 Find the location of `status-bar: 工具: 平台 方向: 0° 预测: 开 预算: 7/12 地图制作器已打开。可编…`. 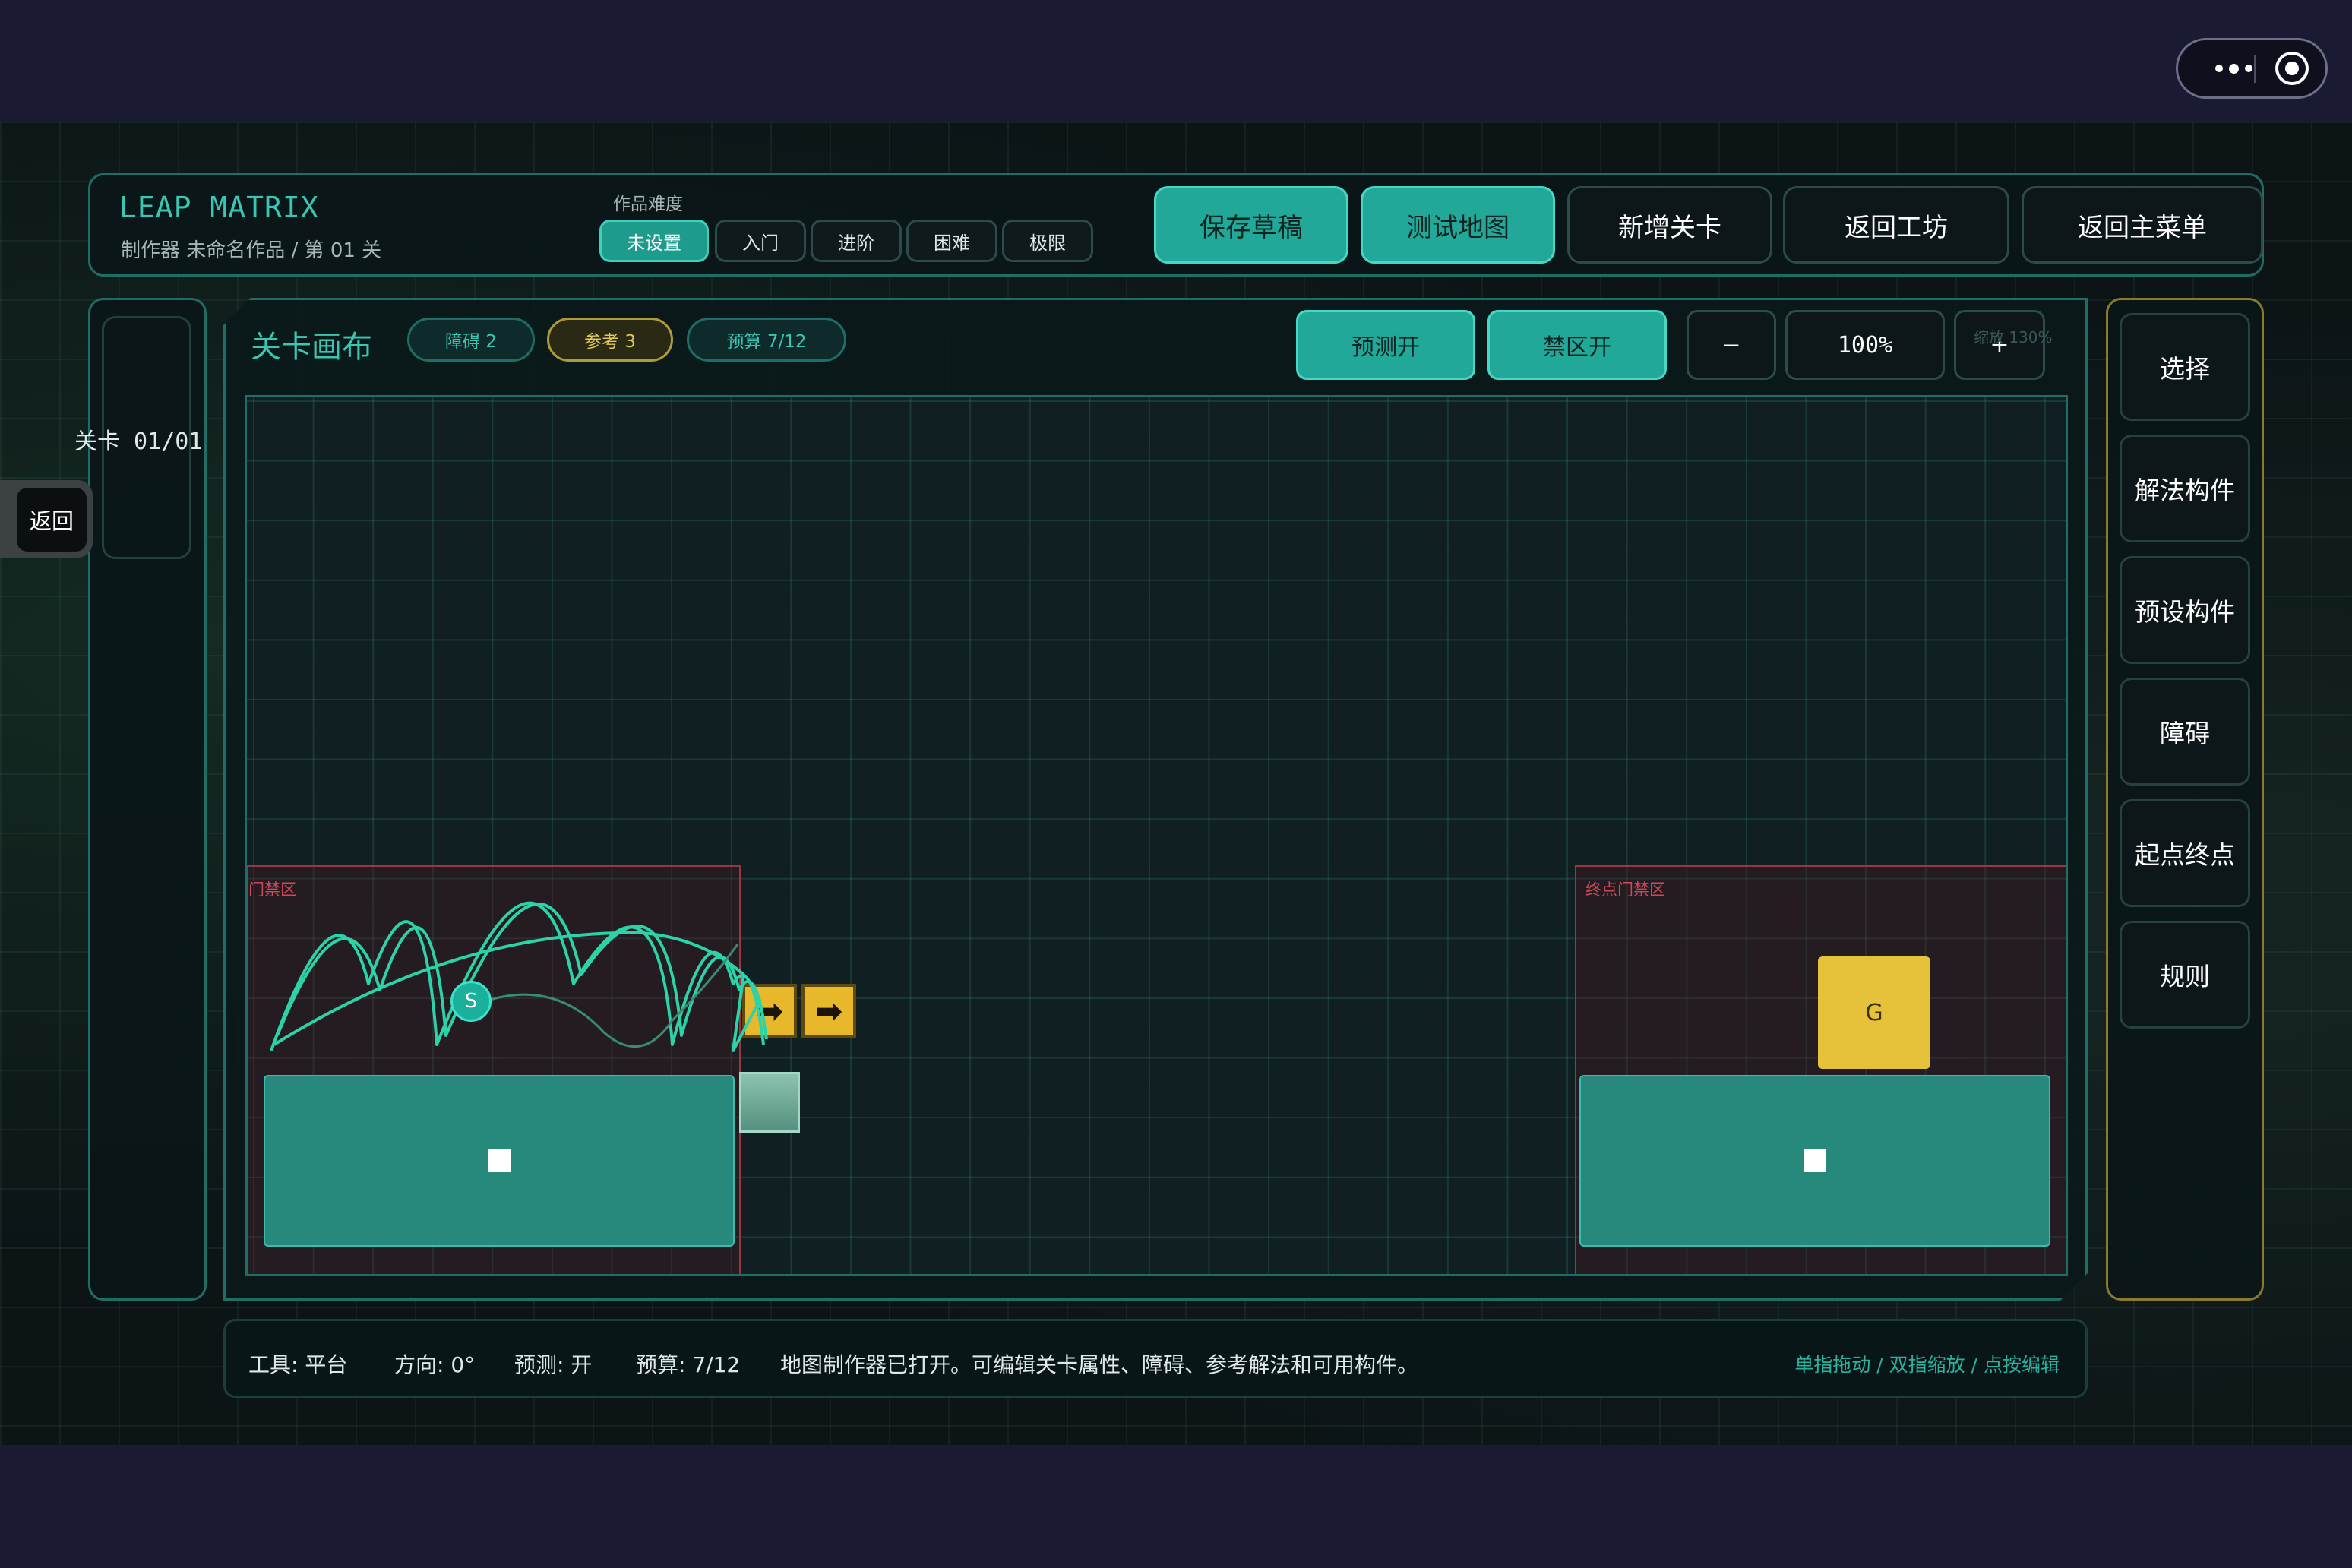

status-bar: 工具: 平台 方向: 0° 预测: 开 预算: 7/12 地图制作器已打开。可编… is located at coordinates (1155, 1358).